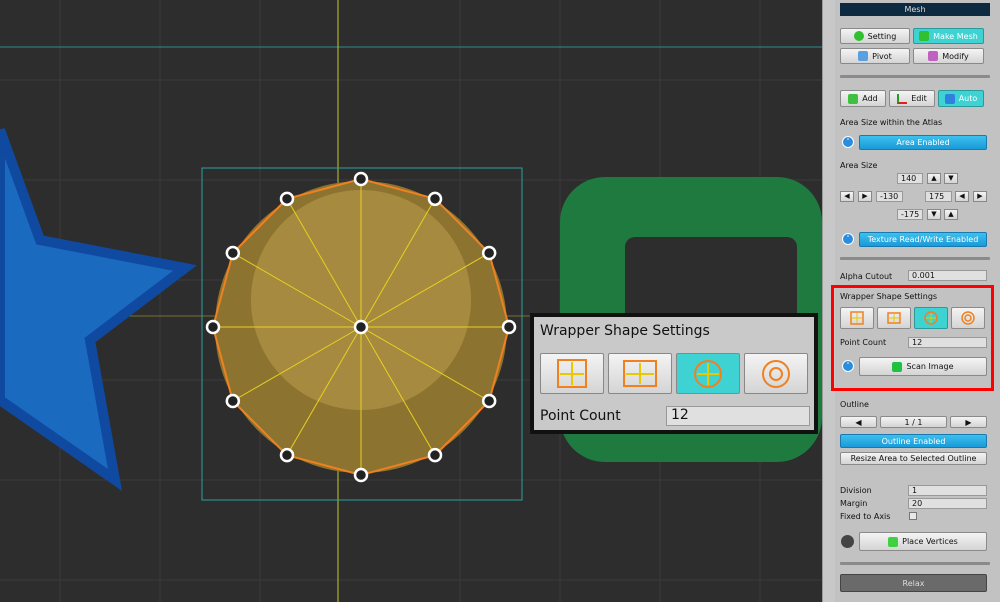 Image resolution: width=1000 pixels, height=602 pixels. Describe the element at coordinates (889, 296) in the screenshot. I see `wrapper-label: Wrapper Shape Settings` at that location.